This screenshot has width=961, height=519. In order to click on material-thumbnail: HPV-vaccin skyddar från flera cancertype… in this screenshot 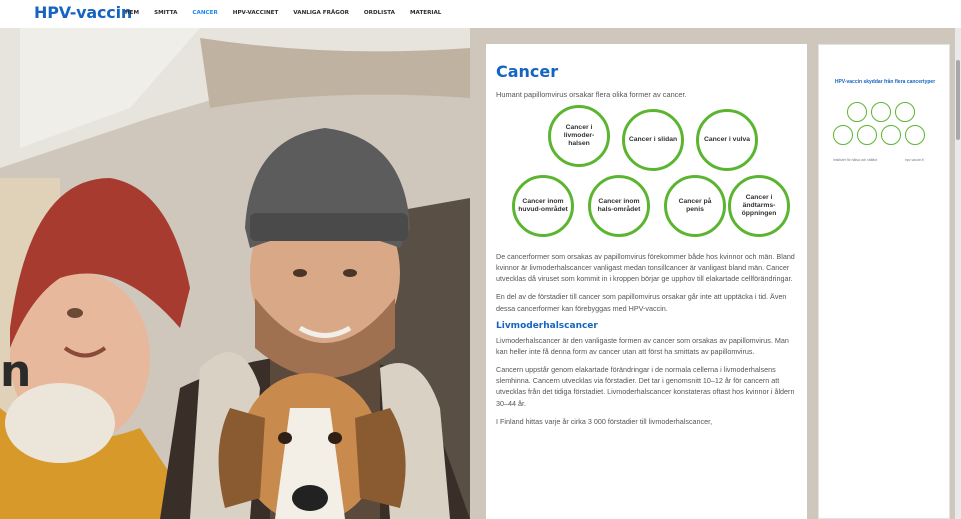, I will do `click(884, 281)`.